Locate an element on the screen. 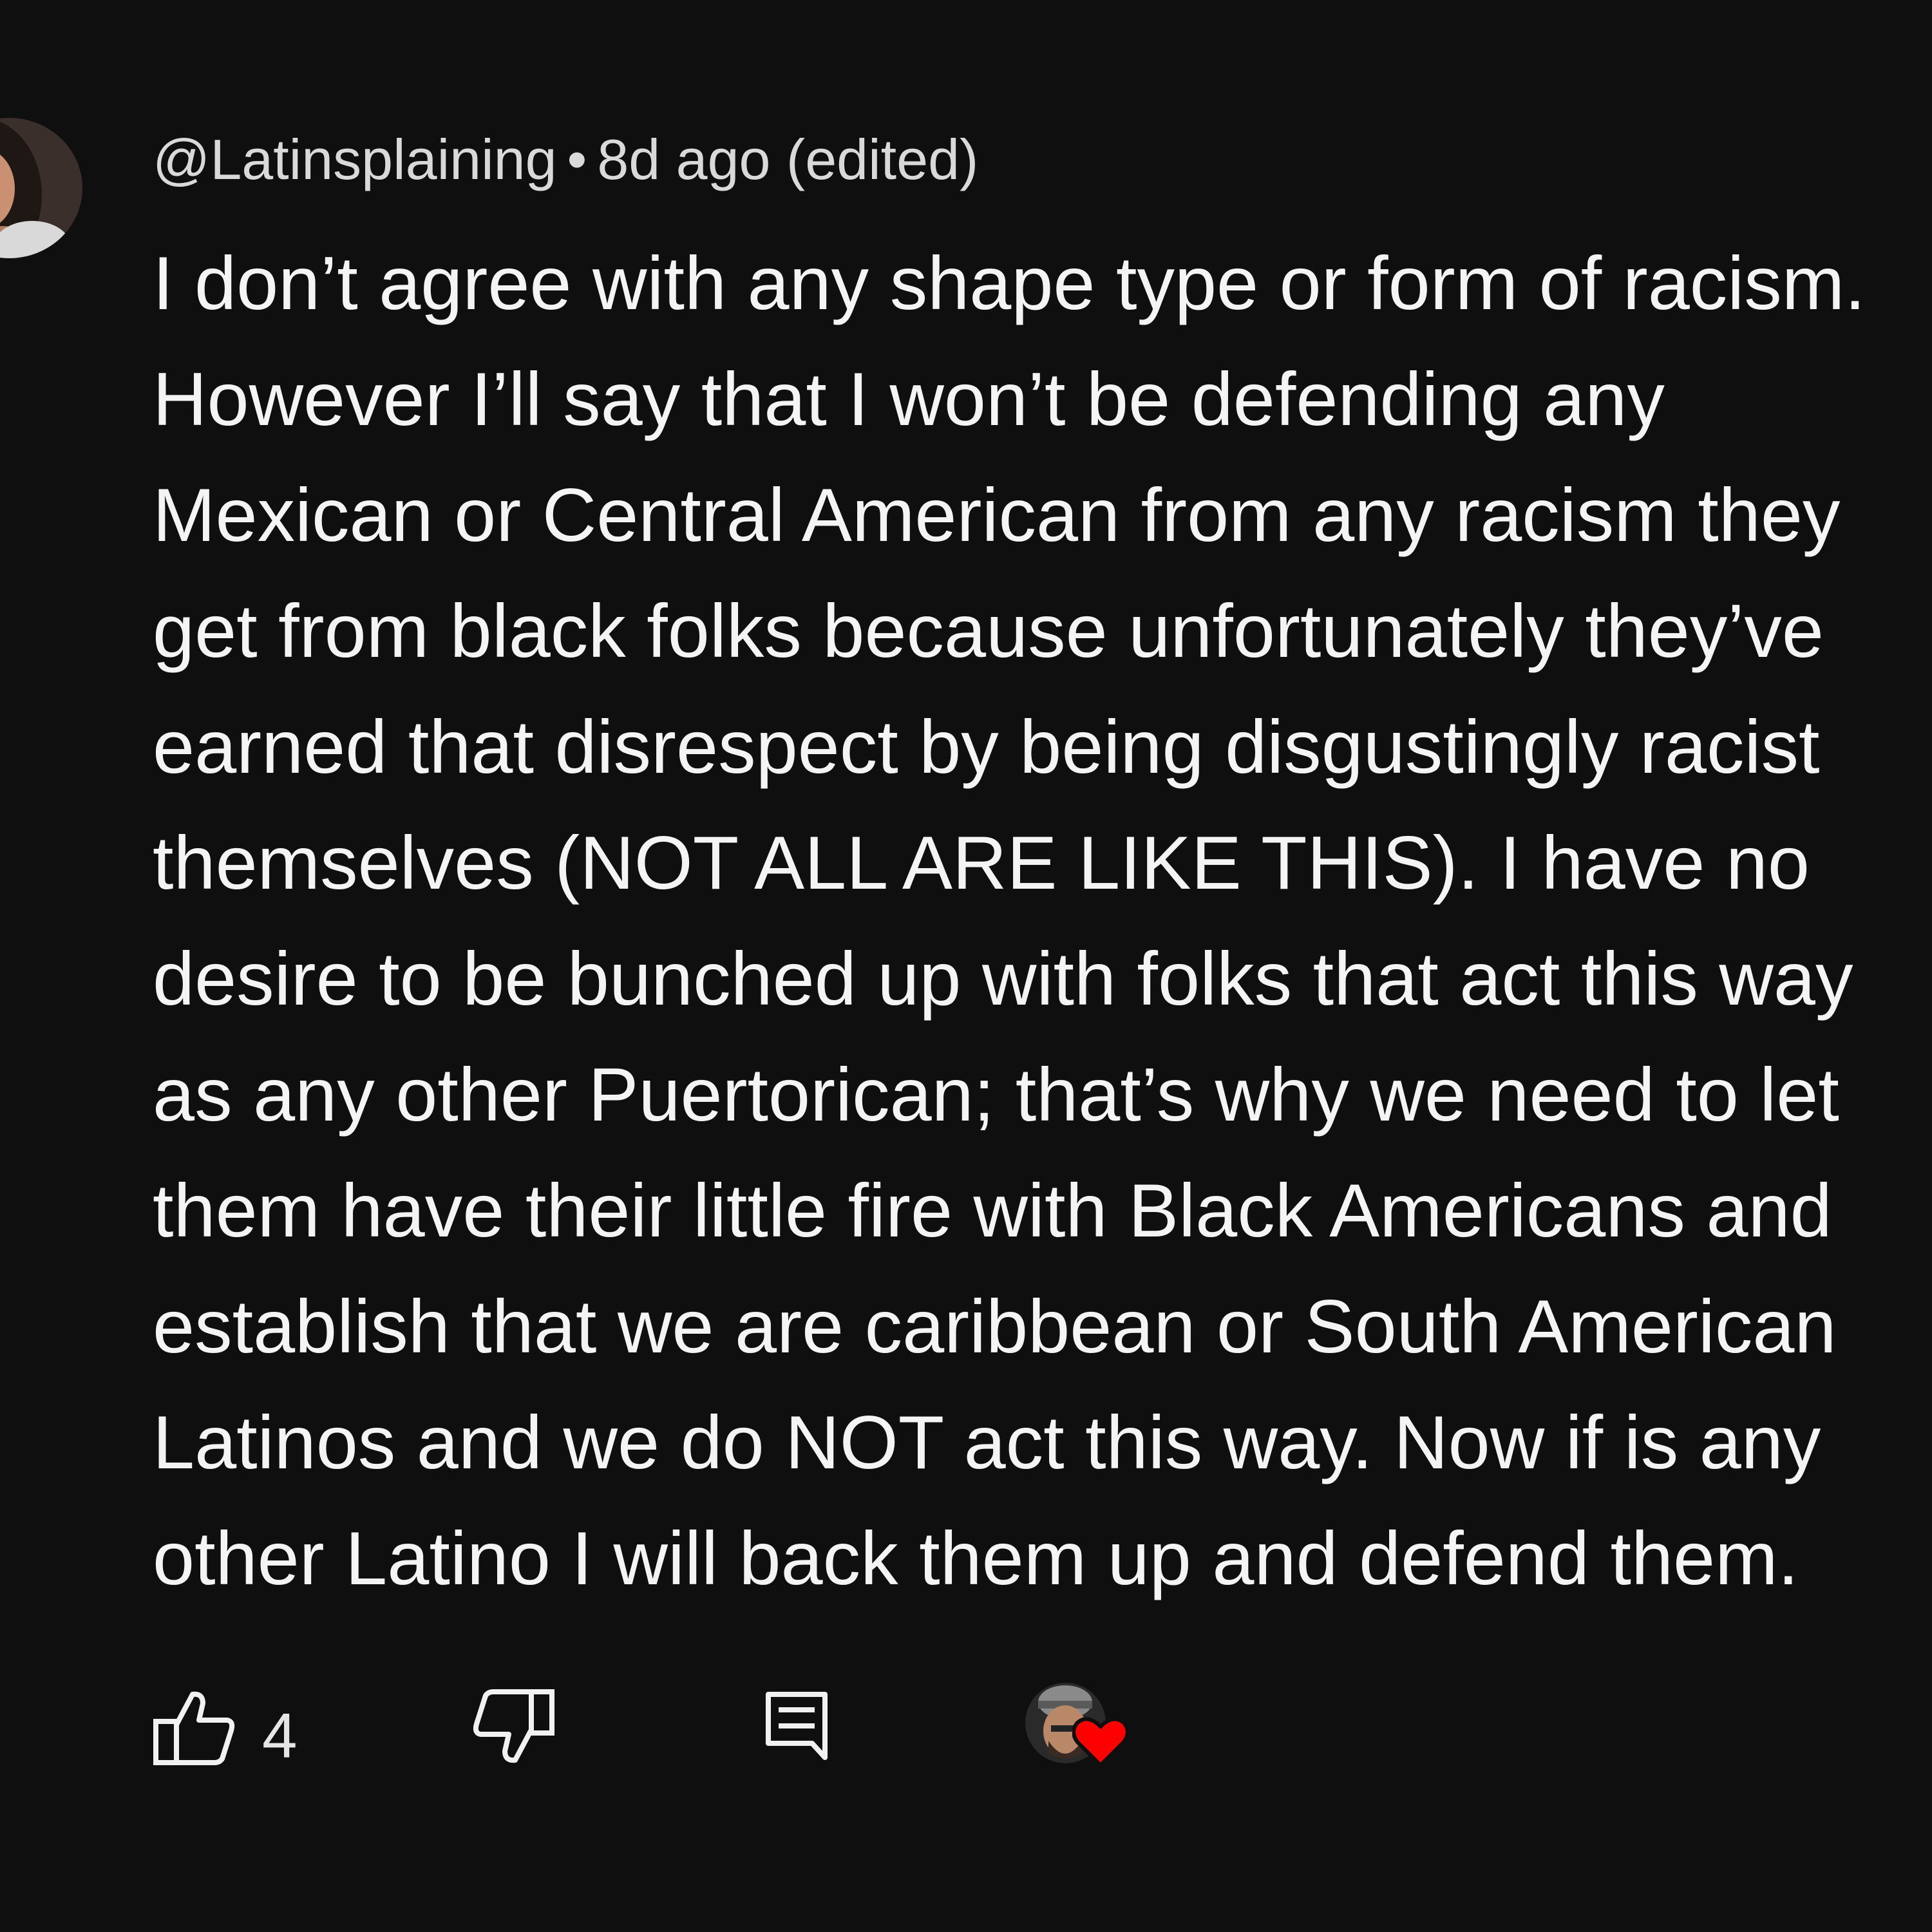  creator-heart is located at coordinates (1081, 1726).